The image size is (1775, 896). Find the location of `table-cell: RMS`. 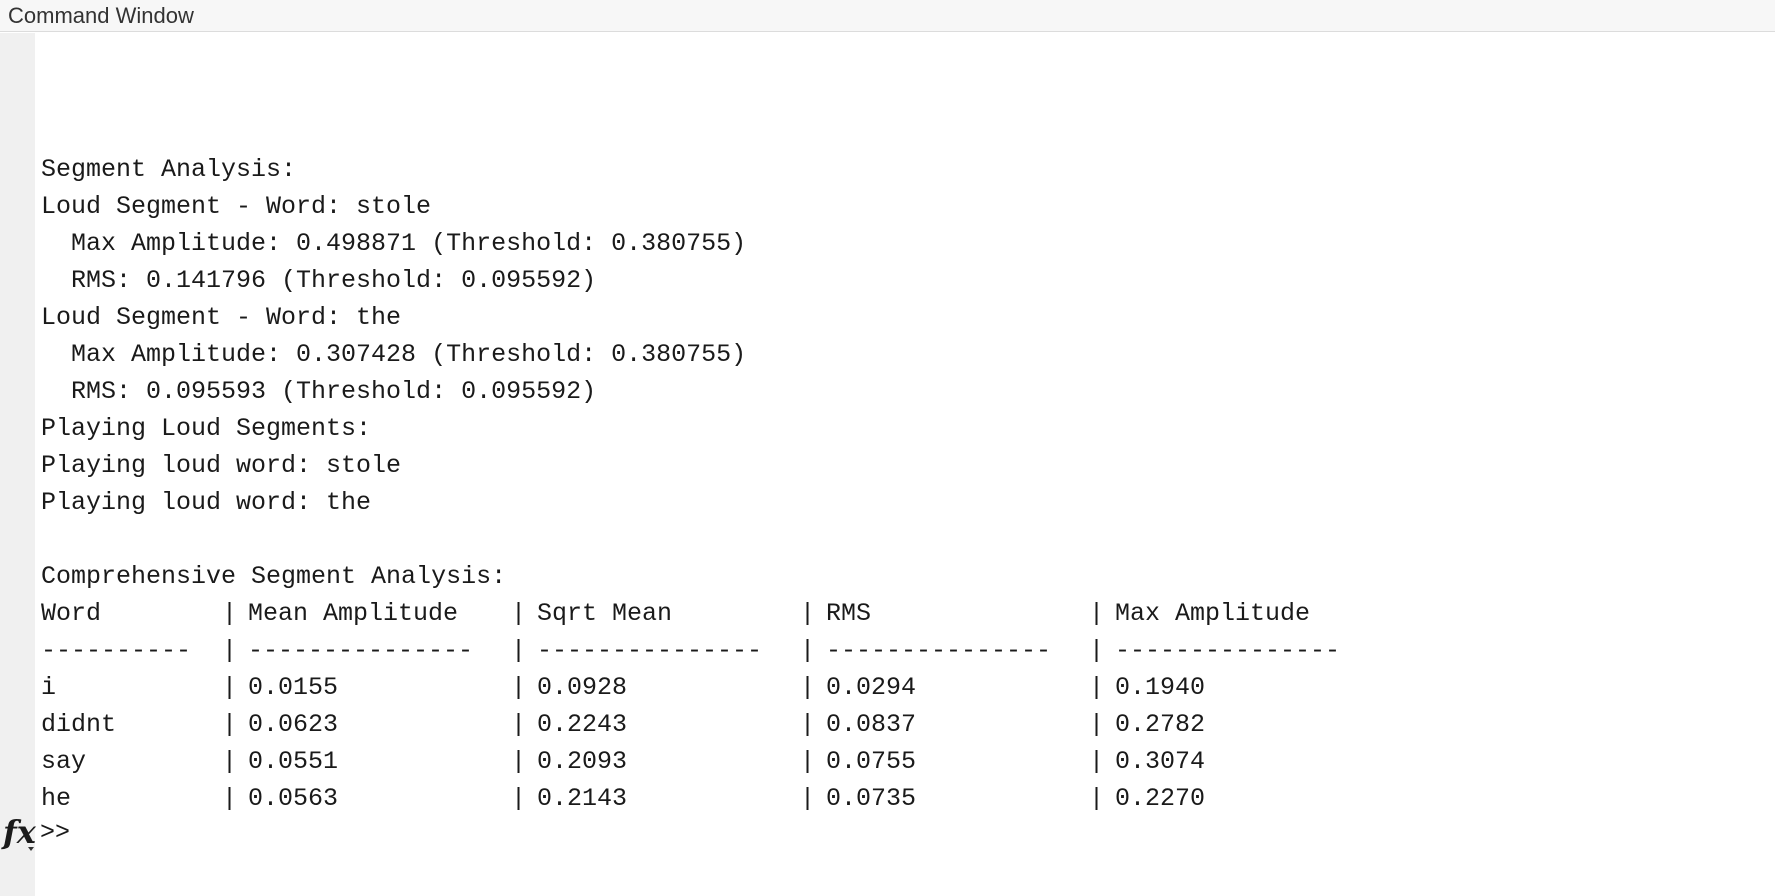

table-cell: RMS is located at coordinates (849, 613).